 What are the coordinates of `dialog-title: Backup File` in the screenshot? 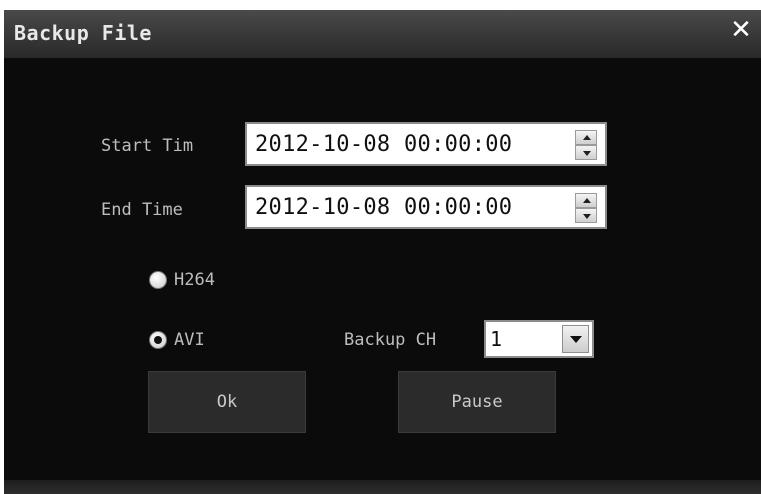 It's located at (83, 33).